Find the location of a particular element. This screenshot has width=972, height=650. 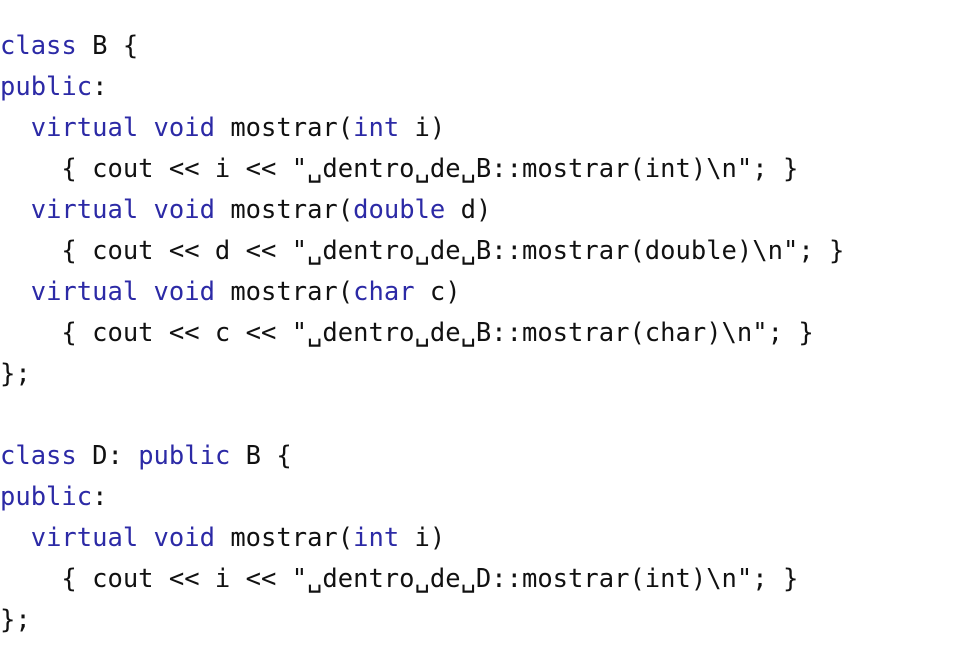

code-line: class D: public B { is located at coordinates (422, 456).